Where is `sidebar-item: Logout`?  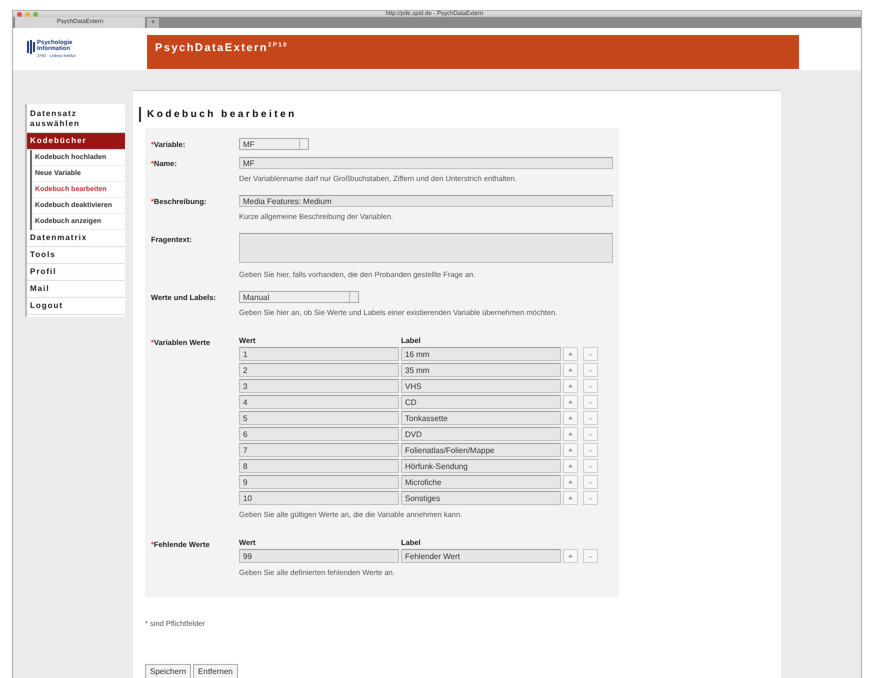 sidebar-item: Logout is located at coordinates (76, 306).